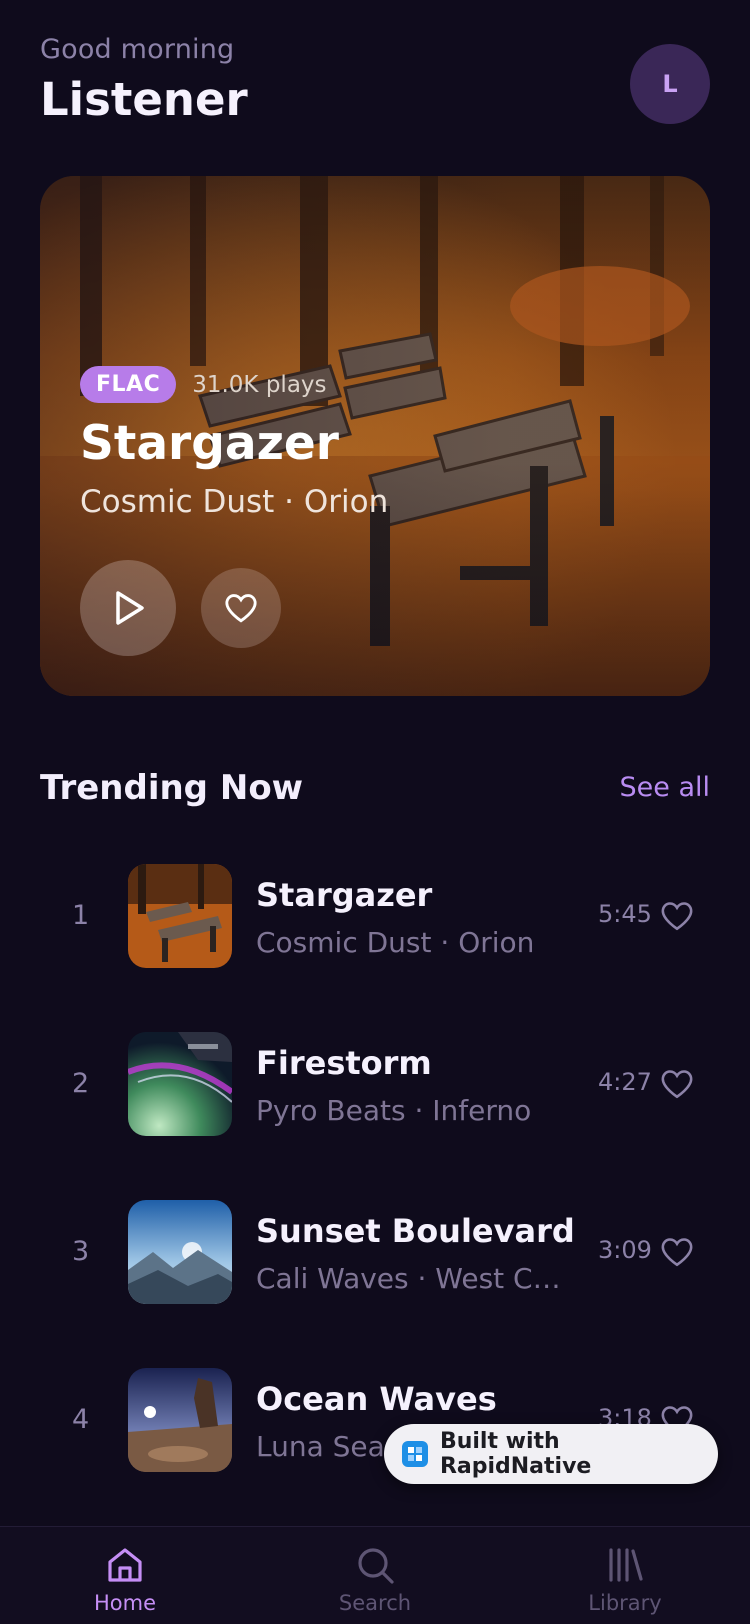  I want to click on avatar: L, so click(670, 84).